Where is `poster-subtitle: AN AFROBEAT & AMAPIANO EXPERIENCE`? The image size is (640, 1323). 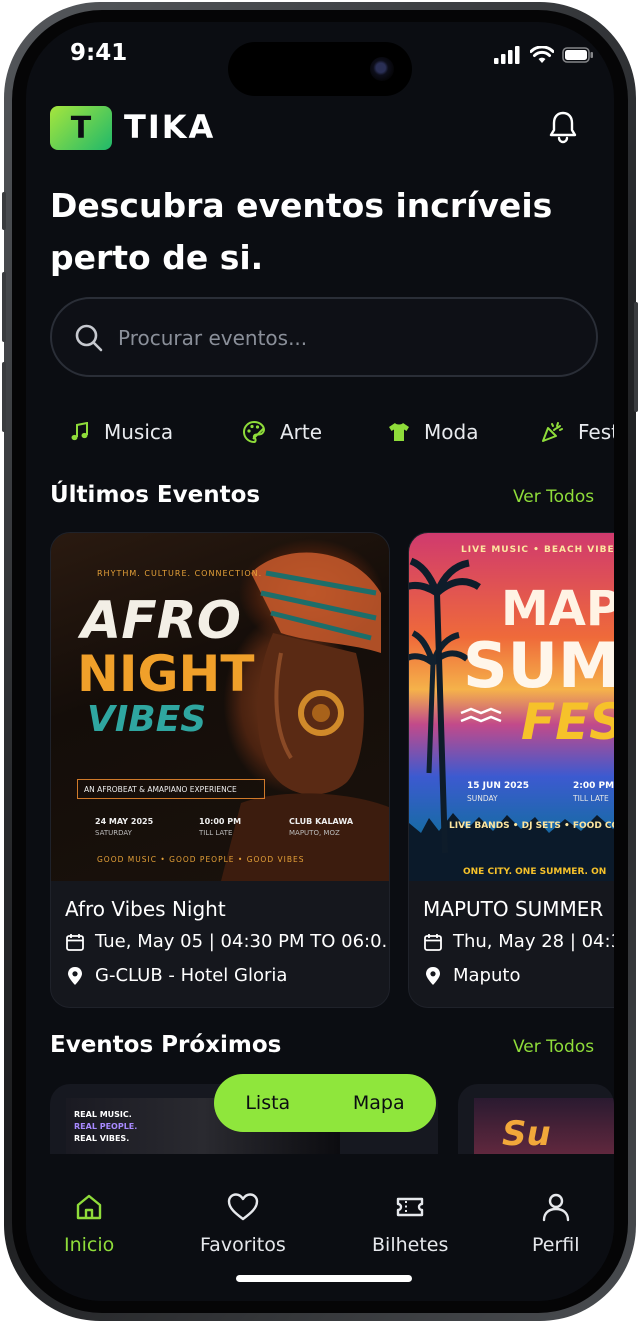 poster-subtitle: AN AFROBEAT & AMAPIANO EXPERIENCE is located at coordinates (171, 789).